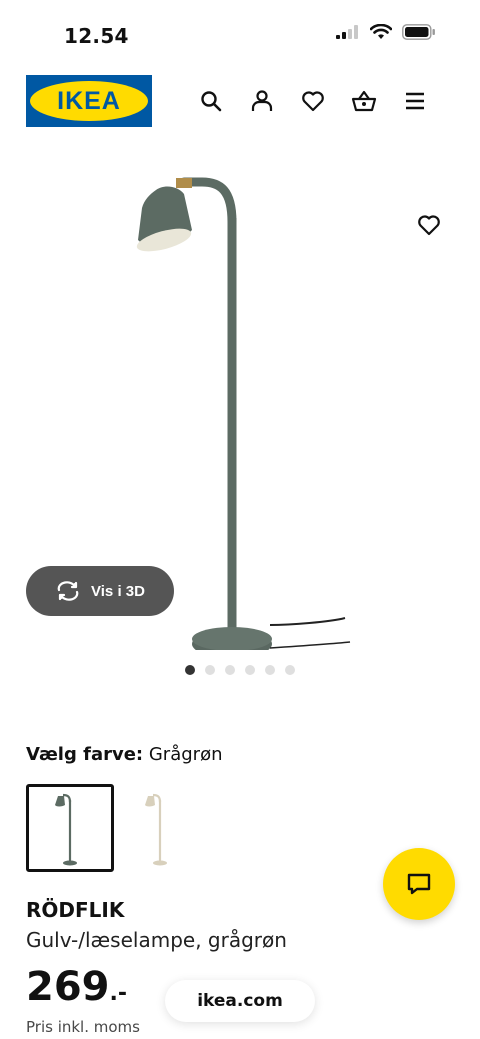  I want to click on selected-color-name: Grågrøn, so click(185, 754).